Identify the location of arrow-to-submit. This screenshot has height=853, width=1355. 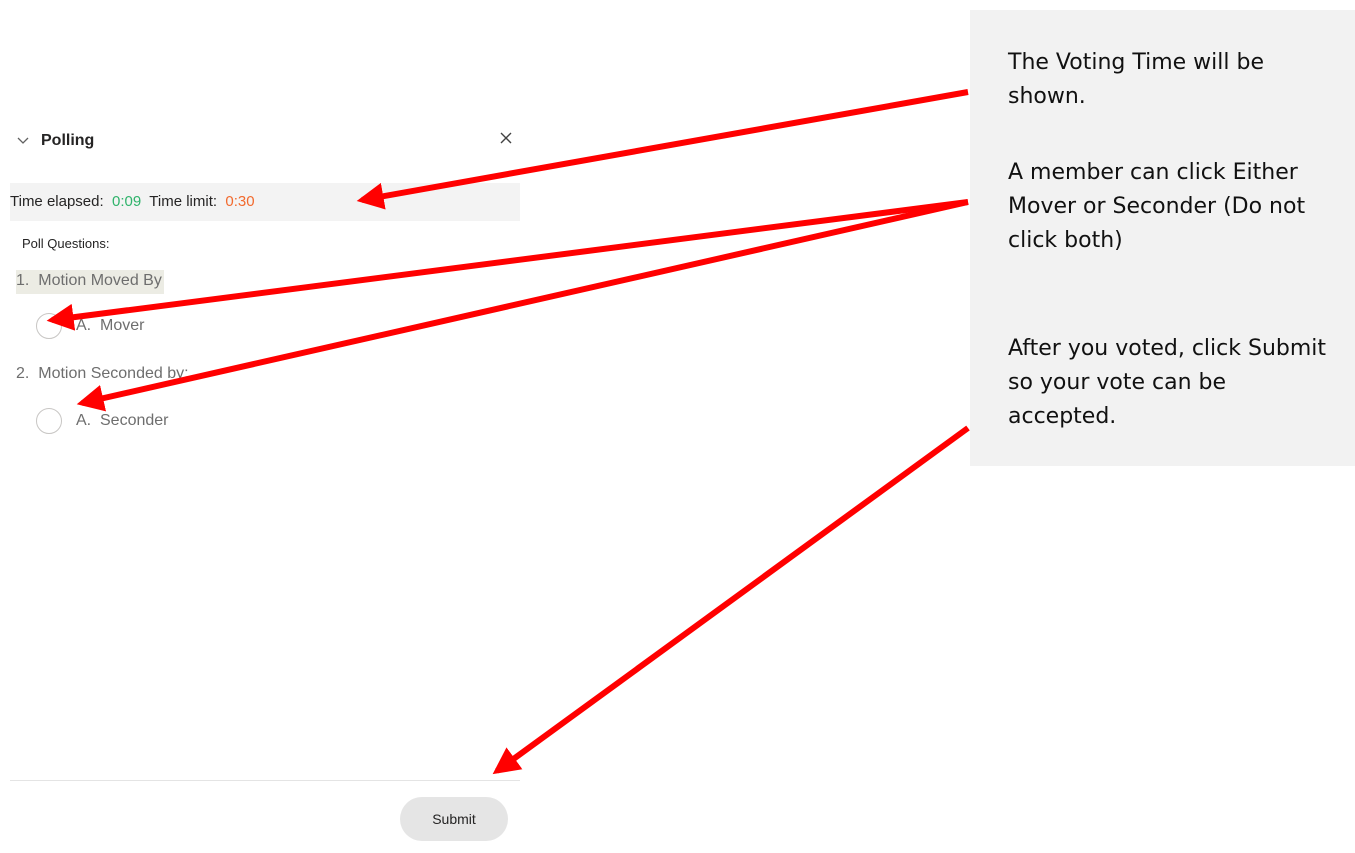
(731, 600).